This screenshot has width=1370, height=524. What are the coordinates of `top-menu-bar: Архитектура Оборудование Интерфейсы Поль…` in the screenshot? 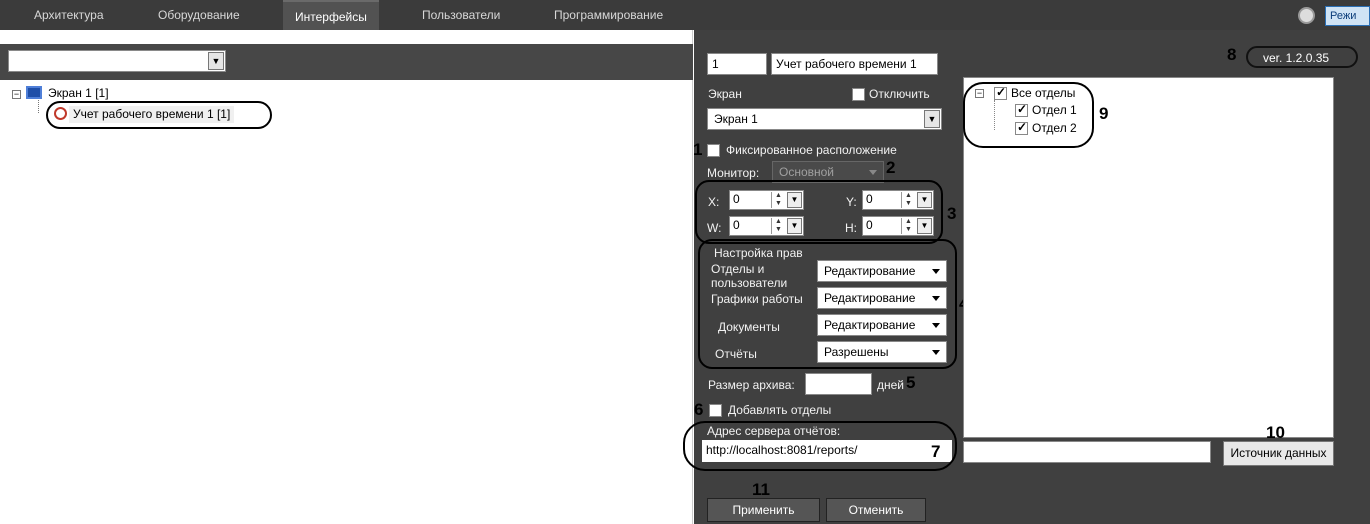 It's located at (685, 15).